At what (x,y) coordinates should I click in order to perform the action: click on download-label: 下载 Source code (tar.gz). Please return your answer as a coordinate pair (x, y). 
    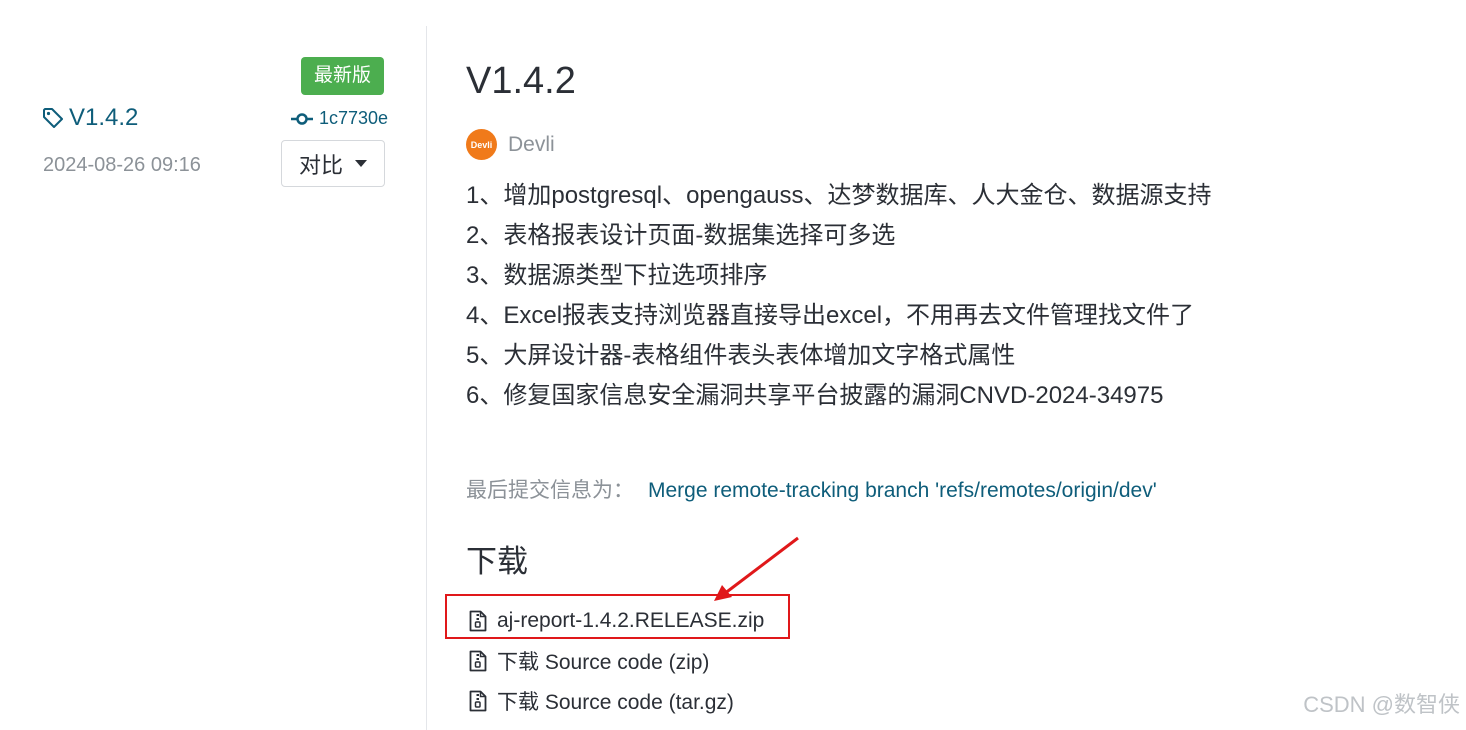
    Looking at the image, I should click on (615, 702).